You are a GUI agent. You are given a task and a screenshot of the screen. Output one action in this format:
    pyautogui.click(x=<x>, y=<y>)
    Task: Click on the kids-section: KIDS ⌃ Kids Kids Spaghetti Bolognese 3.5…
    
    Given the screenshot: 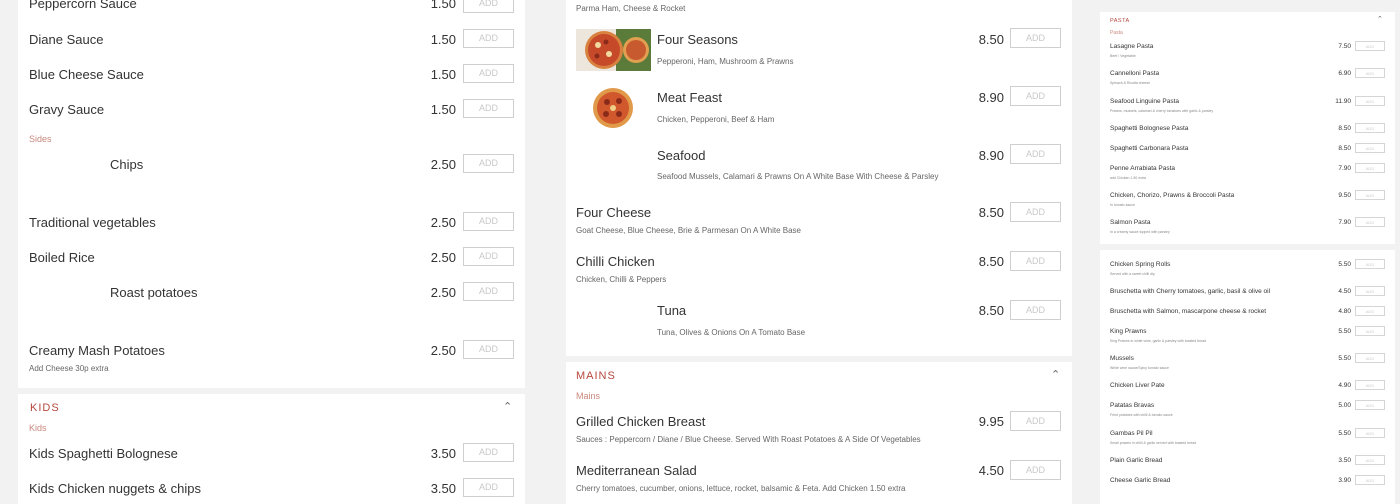 What is the action you would take?
    pyautogui.click(x=271, y=449)
    